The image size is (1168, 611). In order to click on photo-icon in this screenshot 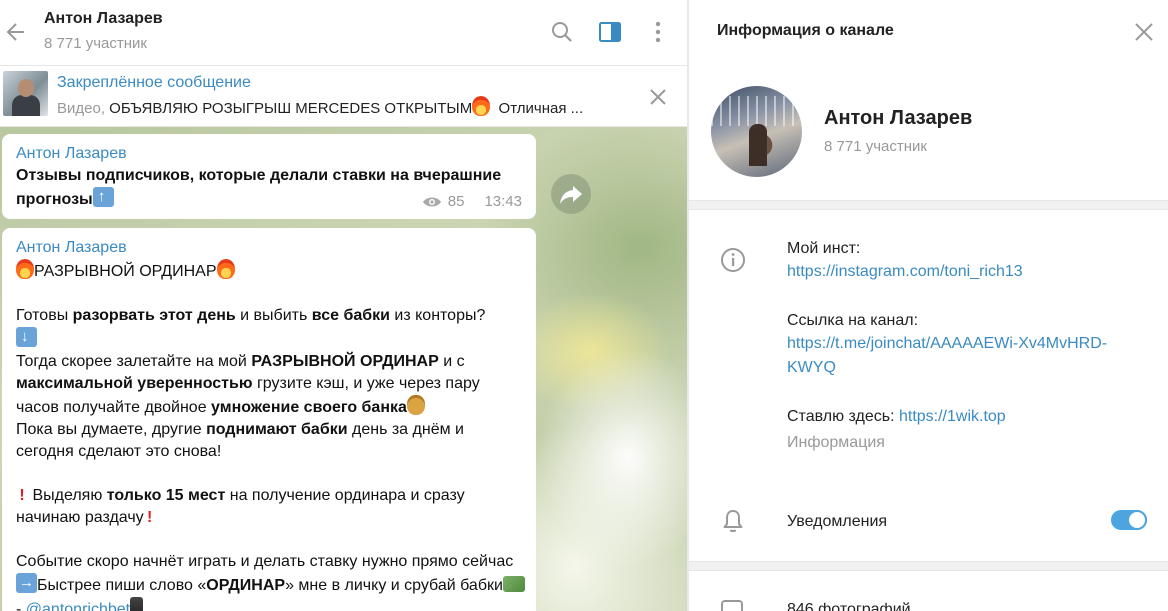, I will do `click(732, 605)`.